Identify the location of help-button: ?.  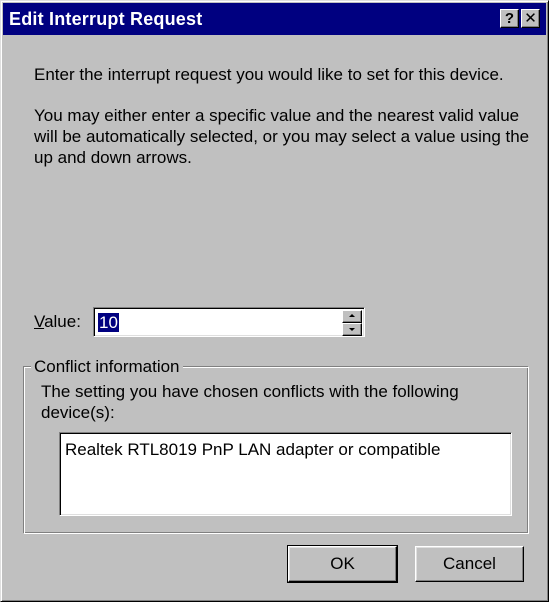
(509, 18).